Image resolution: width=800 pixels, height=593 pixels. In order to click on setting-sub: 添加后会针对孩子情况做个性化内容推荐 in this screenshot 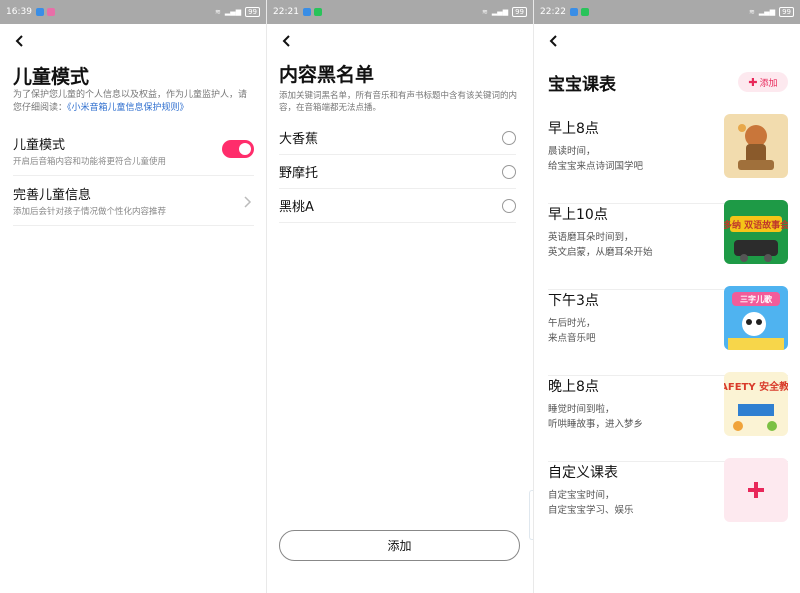, I will do `click(90, 212)`.